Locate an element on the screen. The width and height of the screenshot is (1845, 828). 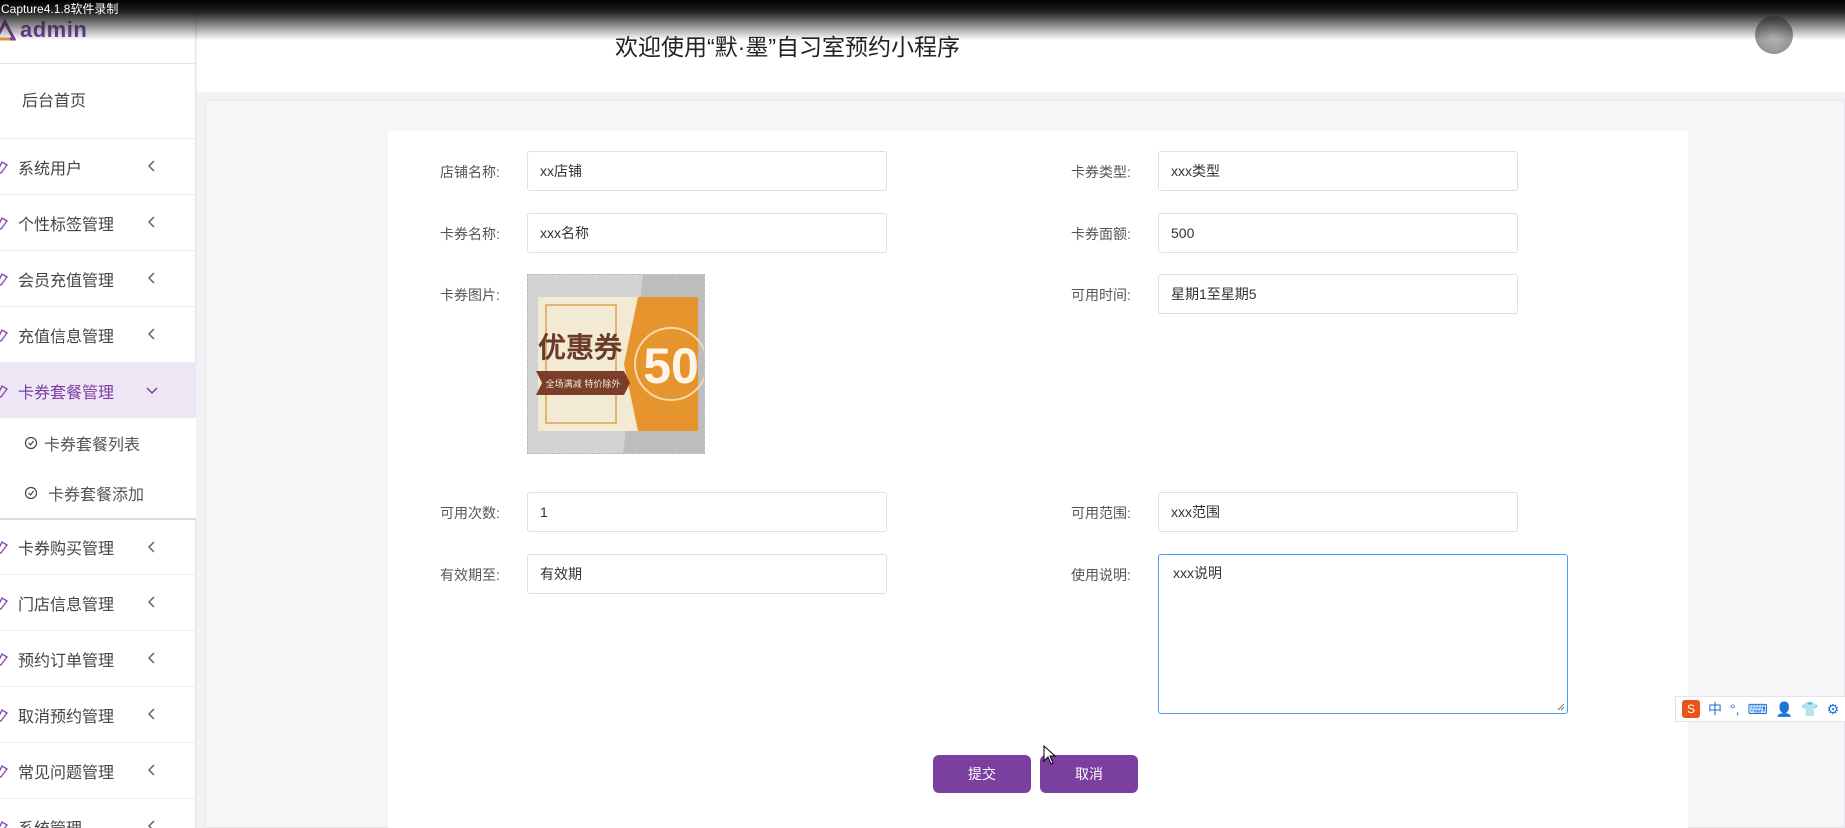
sidebar-item-faq: 常见问题管理 is located at coordinates (98, 770).